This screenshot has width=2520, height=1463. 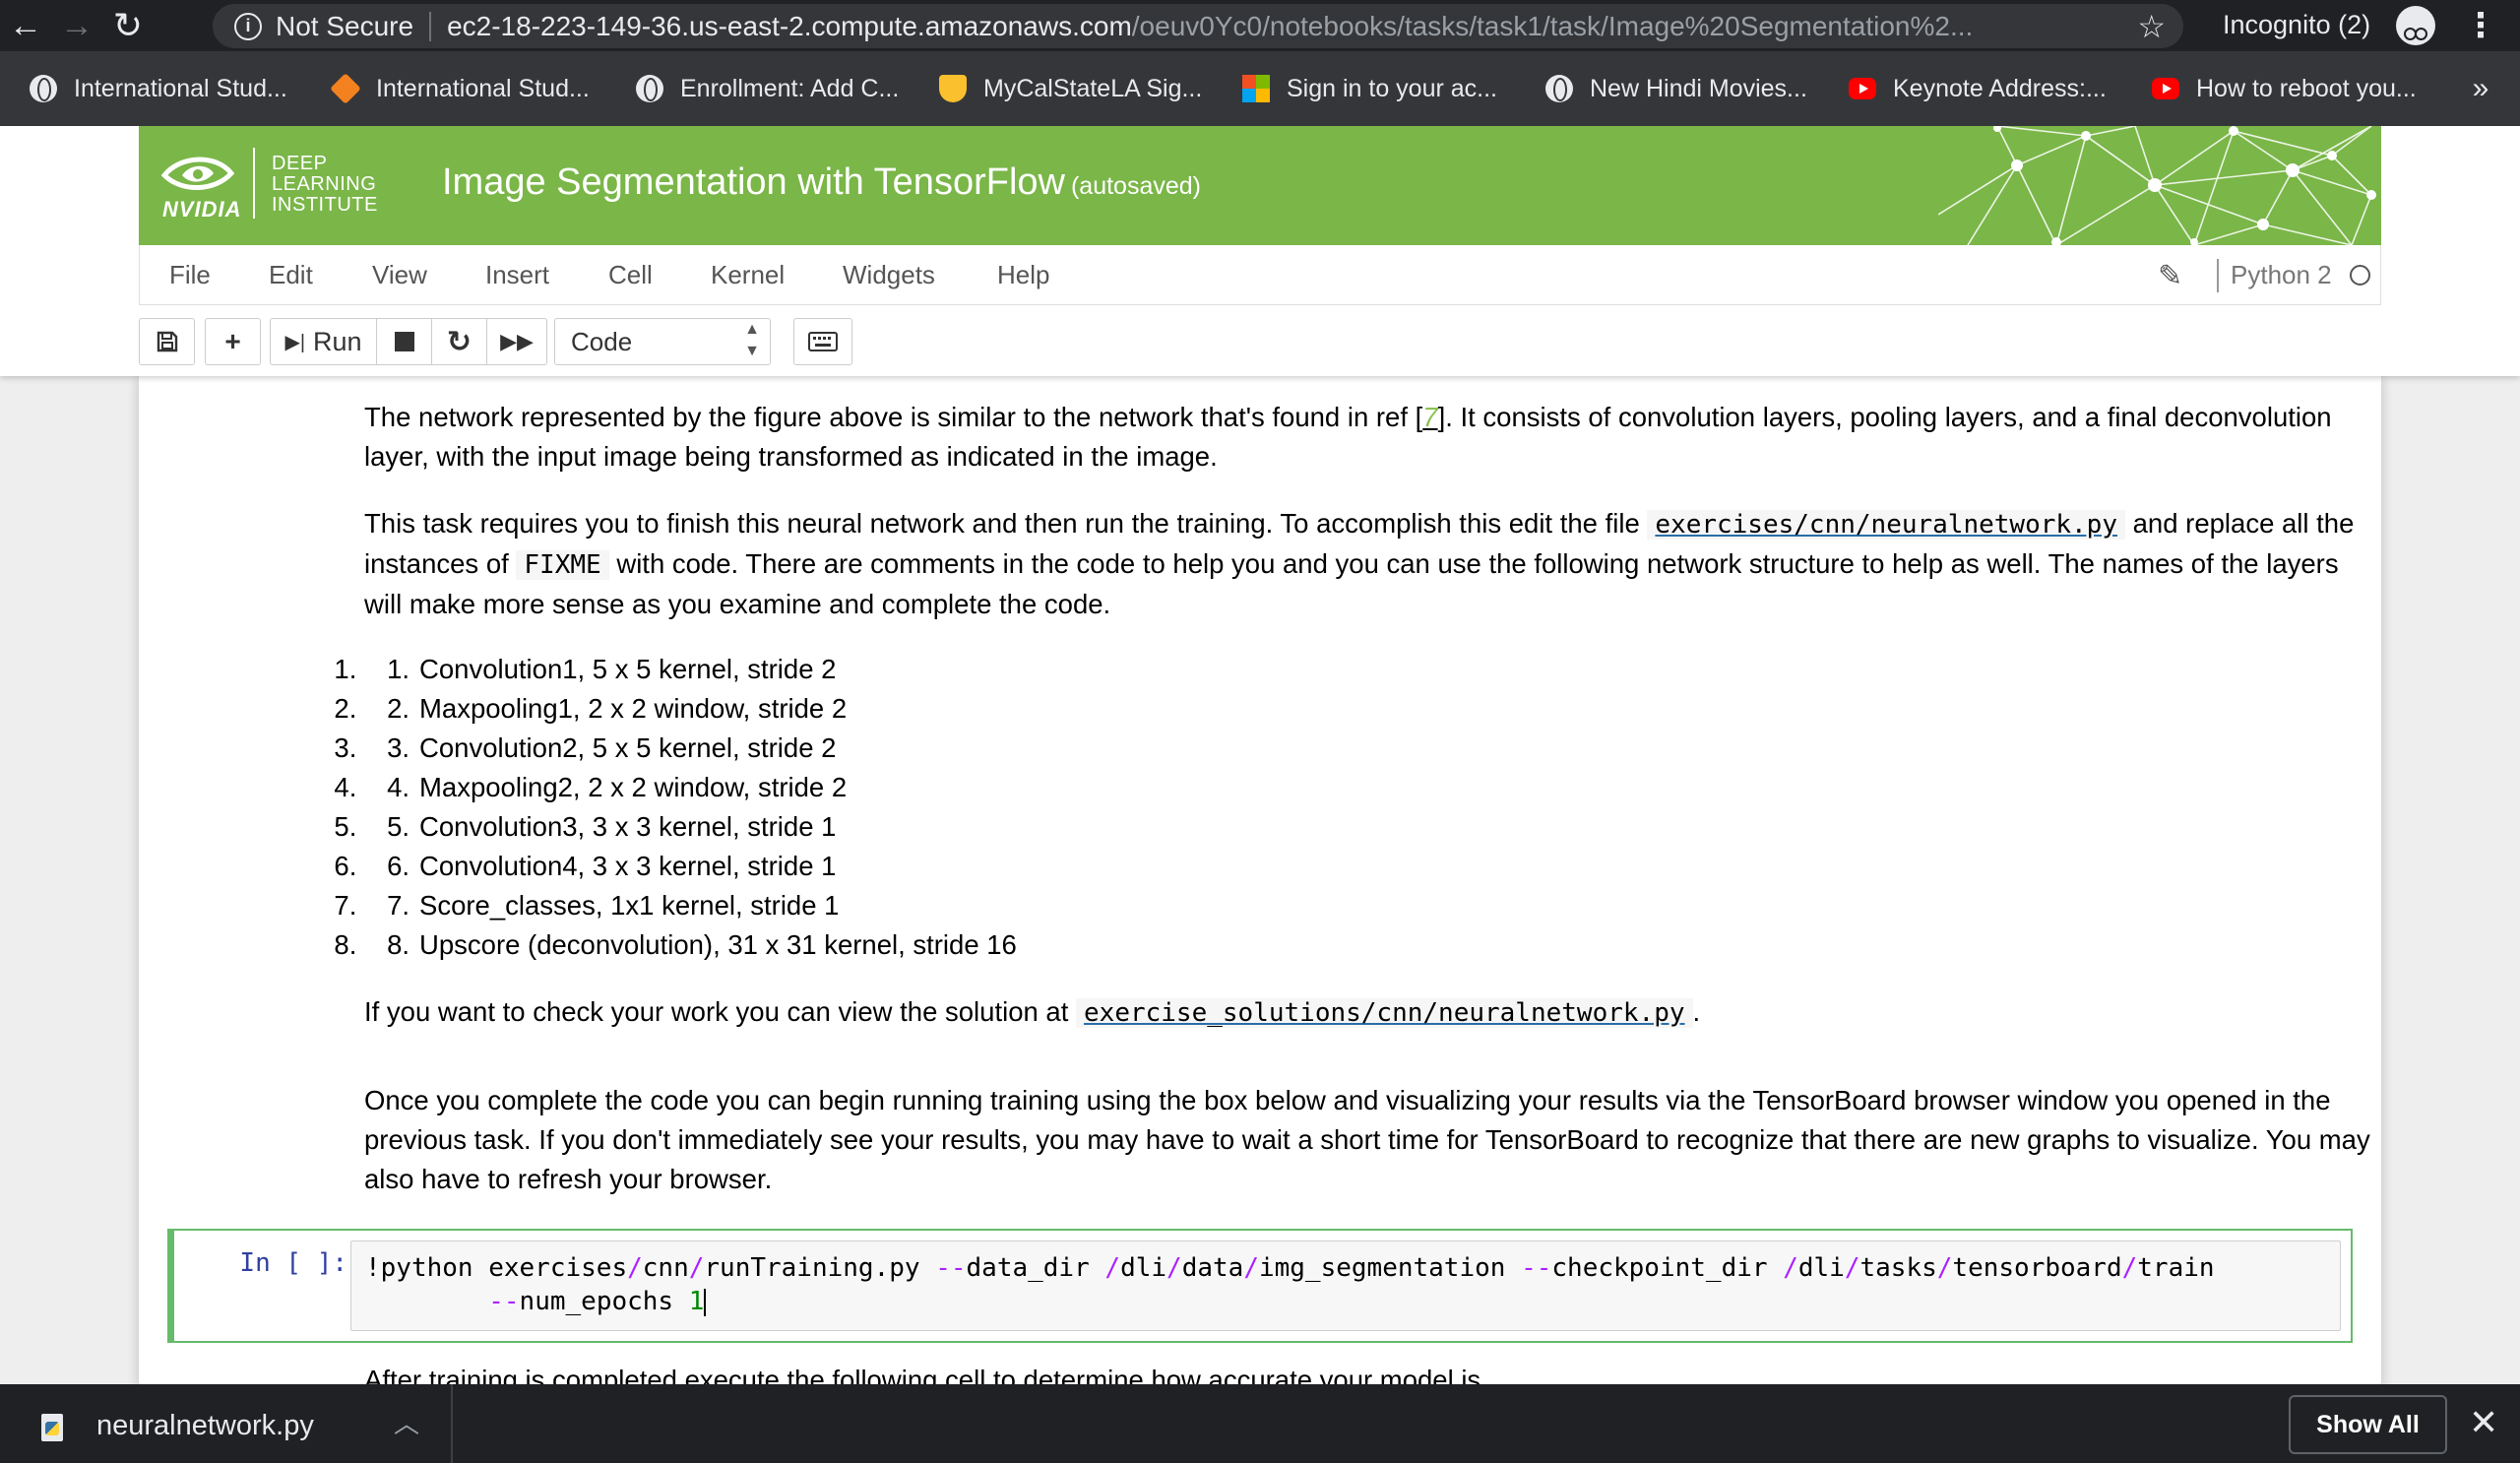 I want to click on kernel-divider, so click(x=2218, y=275).